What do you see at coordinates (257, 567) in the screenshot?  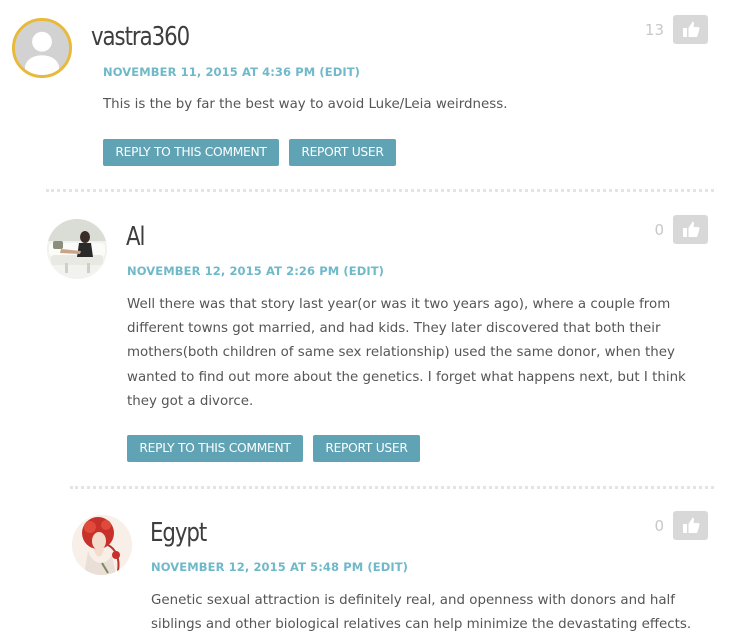 I see `comment-date-link: NOVEMBER 12, 2015 AT 5:48 PM` at bounding box center [257, 567].